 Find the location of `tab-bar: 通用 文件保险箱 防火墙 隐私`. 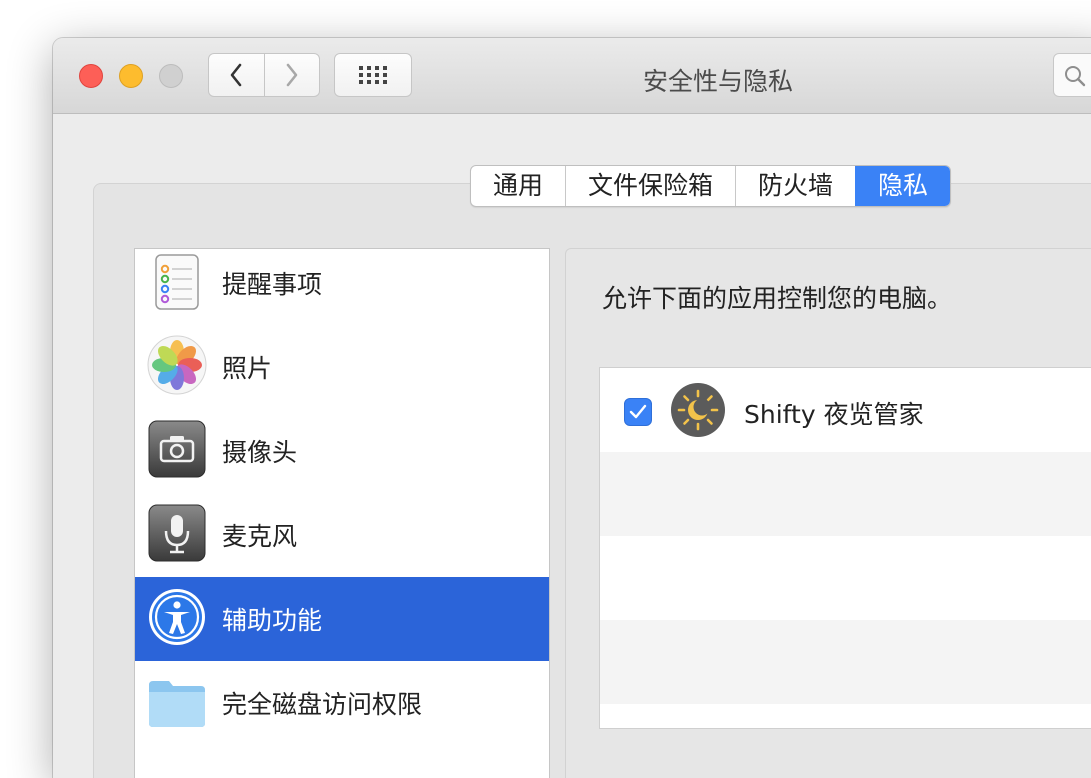

tab-bar: 通用 文件保险箱 防火墙 隐私 is located at coordinates (711, 186).